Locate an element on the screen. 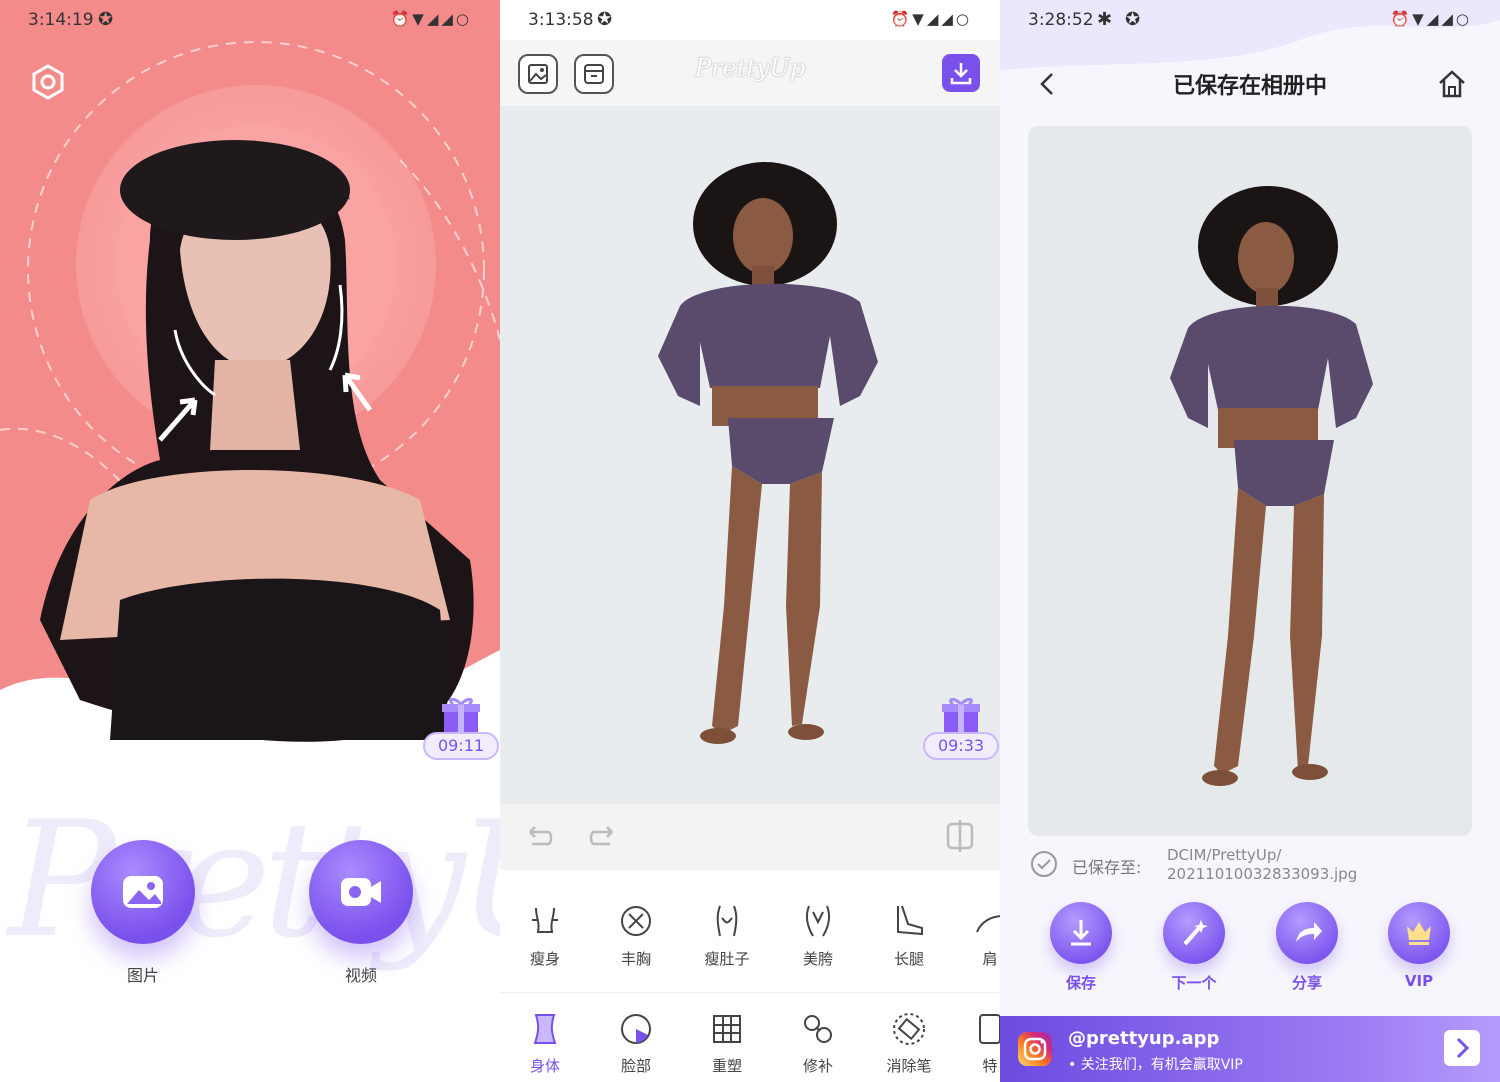  tool-enhance-chest: 丰胸 is located at coordinates (636, 926).